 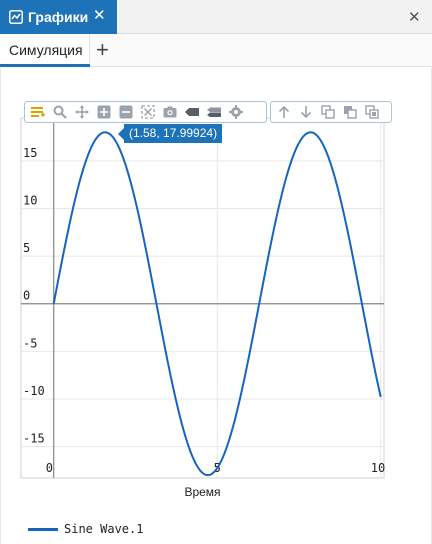 I want to click on clone-icon, so click(x=372, y=112).